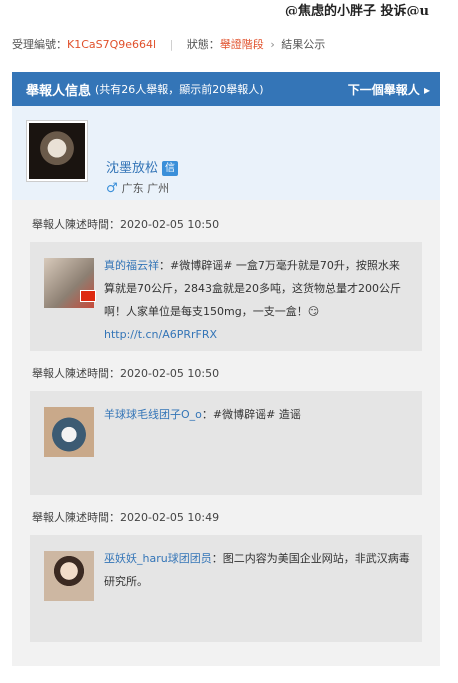 The image size is (458, 683). Describe the element at coordinates (226, 153) in the screenshot. I see `reporter-card: 沈墨放松信 ♂ 广东 广州` at that location.